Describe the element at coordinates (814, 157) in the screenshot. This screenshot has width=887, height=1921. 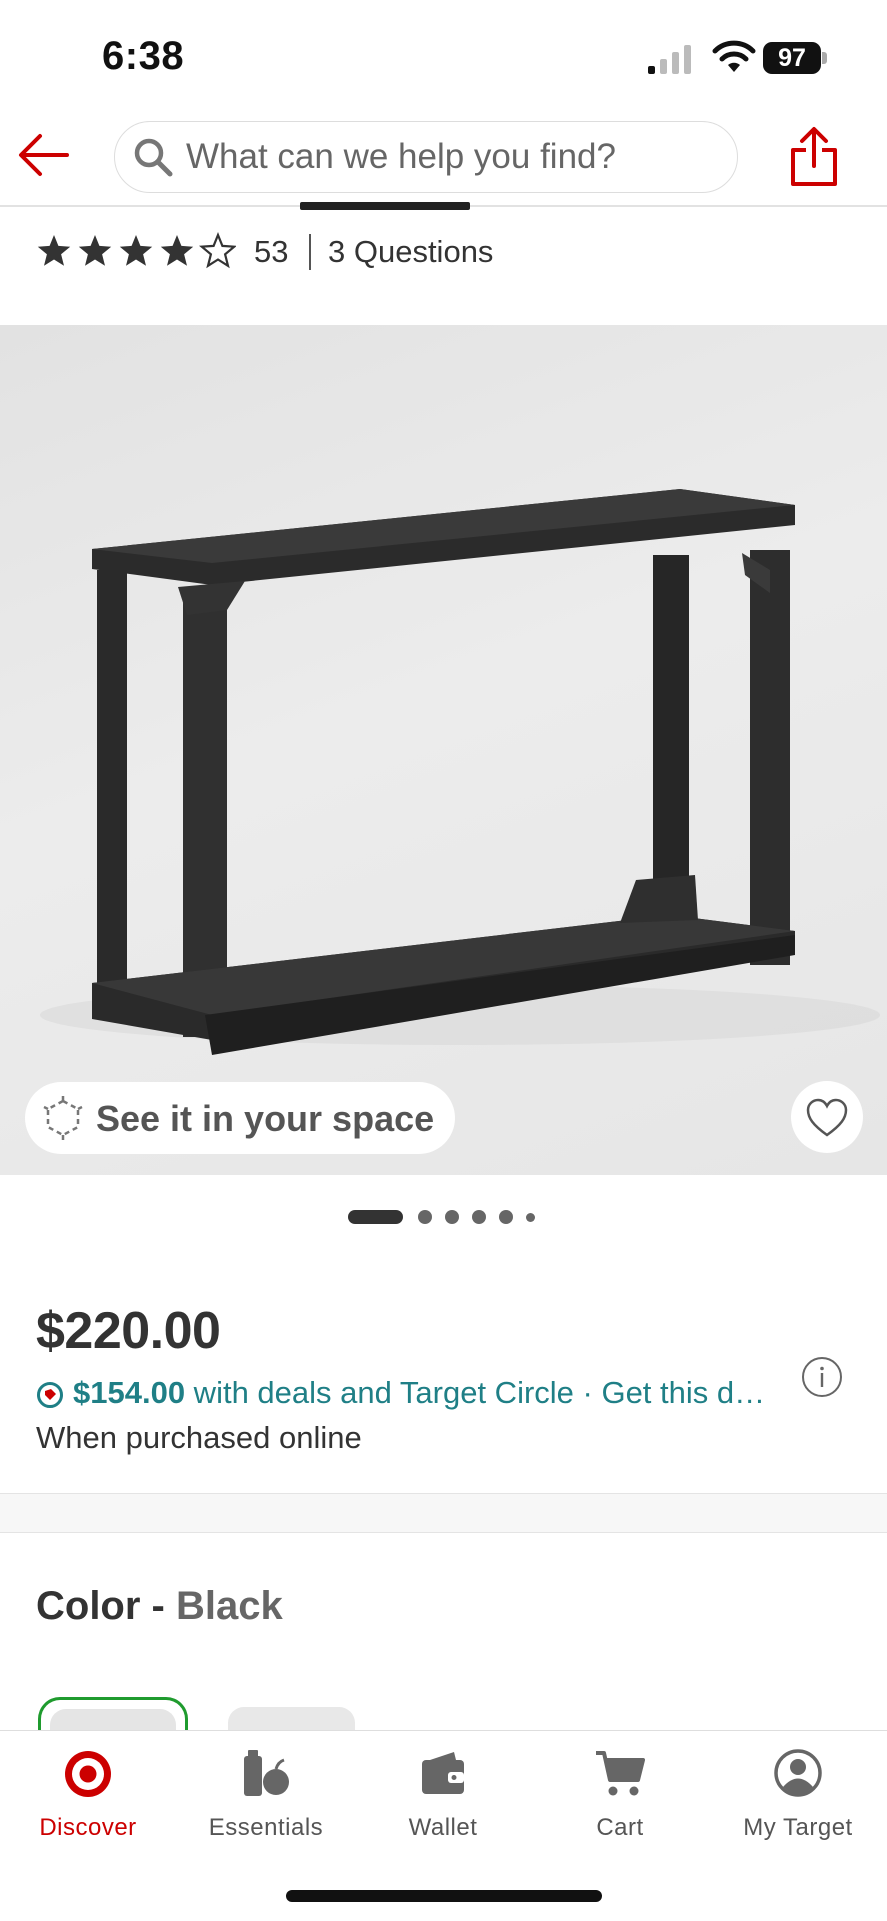
I see `share-icon` at that location.